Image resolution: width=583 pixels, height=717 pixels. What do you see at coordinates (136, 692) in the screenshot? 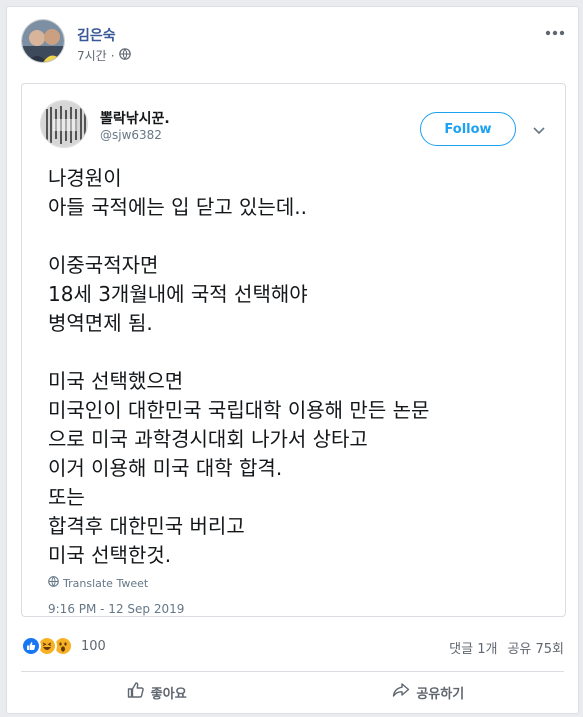
I see `thumbs-up-icon` at bounding box center [136, 692].